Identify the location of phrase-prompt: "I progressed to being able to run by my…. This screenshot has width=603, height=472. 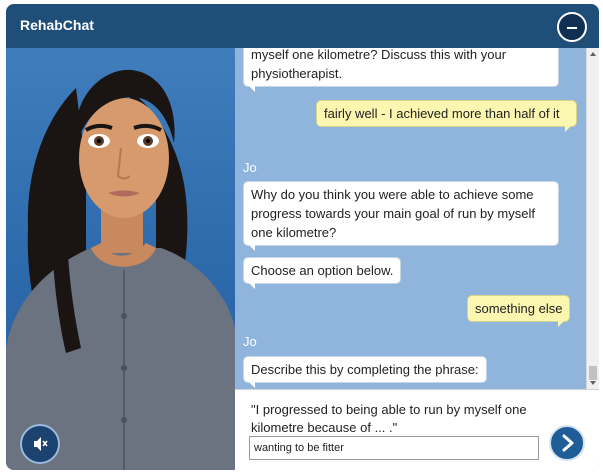
(389, 418).